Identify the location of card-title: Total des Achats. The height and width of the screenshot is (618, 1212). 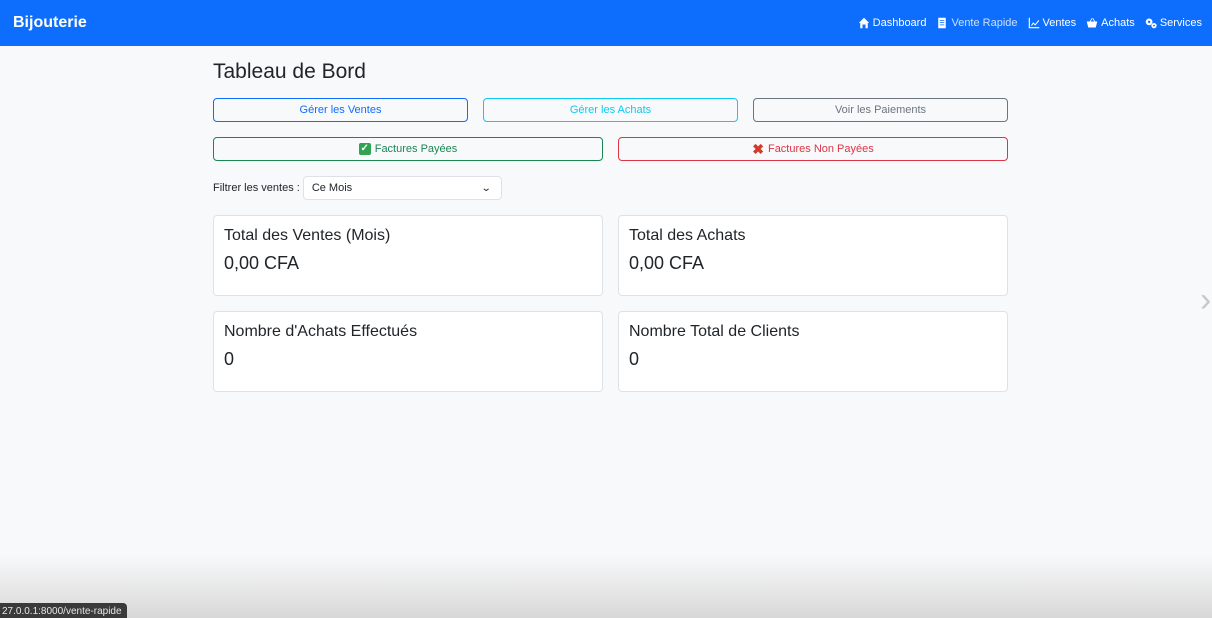
(687, 235).